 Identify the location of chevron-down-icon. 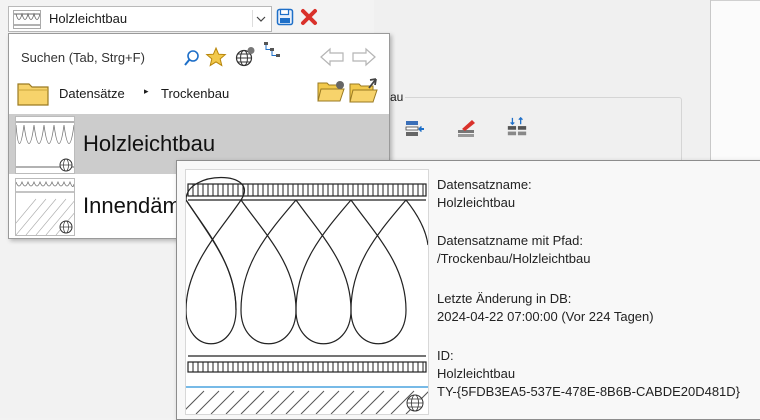
(260, 18).